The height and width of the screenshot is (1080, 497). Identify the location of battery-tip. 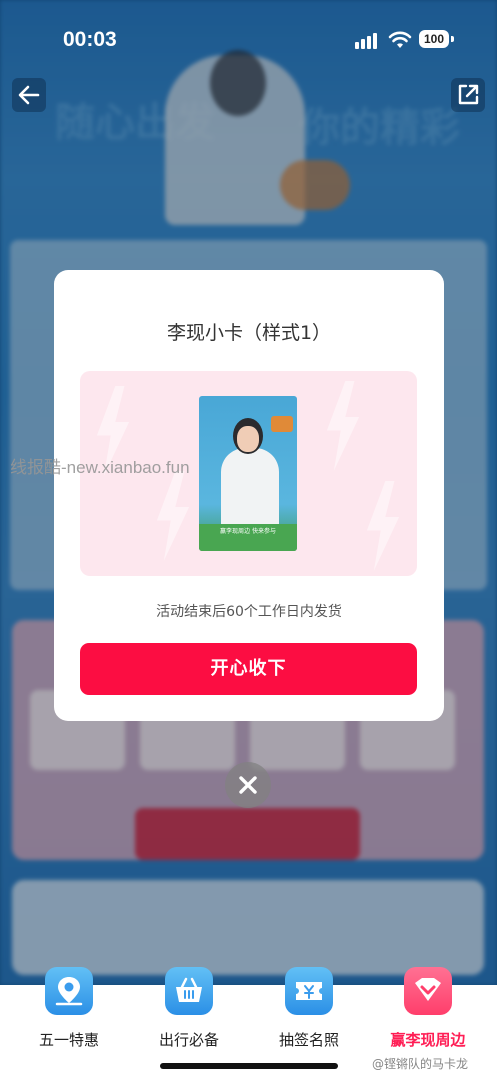
(452, 39).